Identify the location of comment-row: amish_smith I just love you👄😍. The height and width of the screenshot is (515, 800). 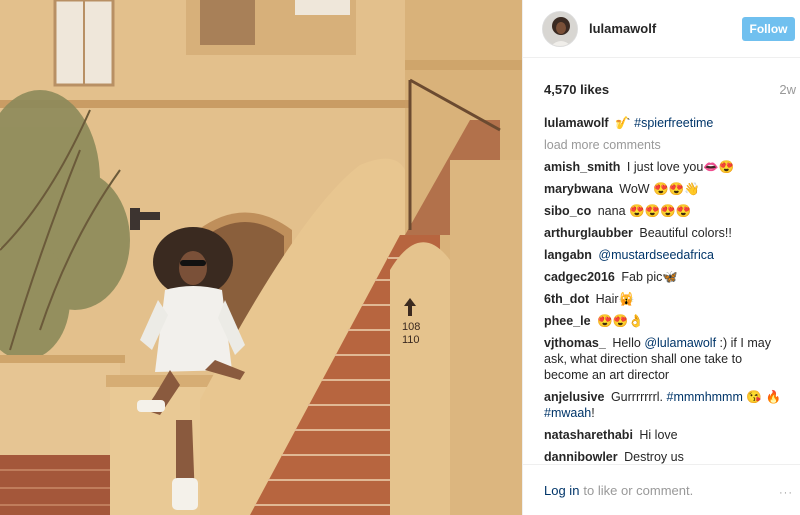
(666, 167).